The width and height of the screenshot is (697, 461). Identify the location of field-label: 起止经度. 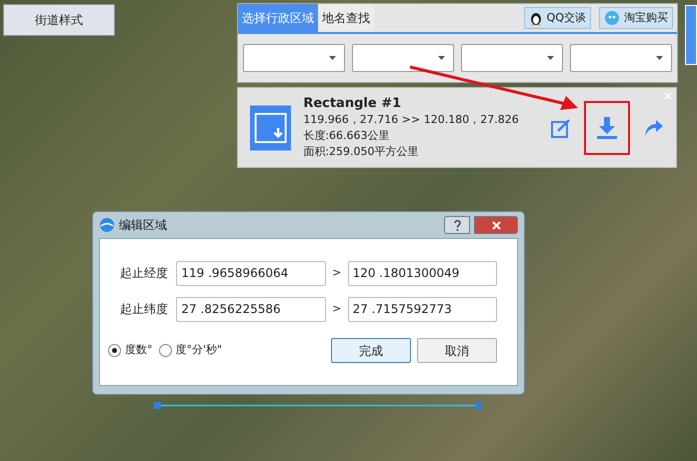
(144, 273).